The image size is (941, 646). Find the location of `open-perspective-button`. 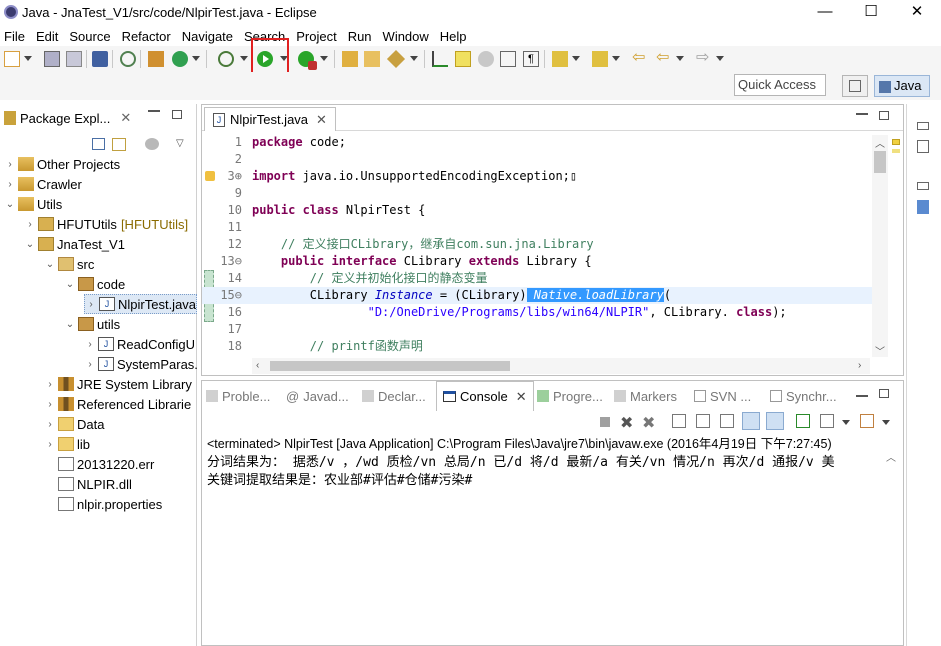

open-perspective-button is located at coordinates (855, 86).